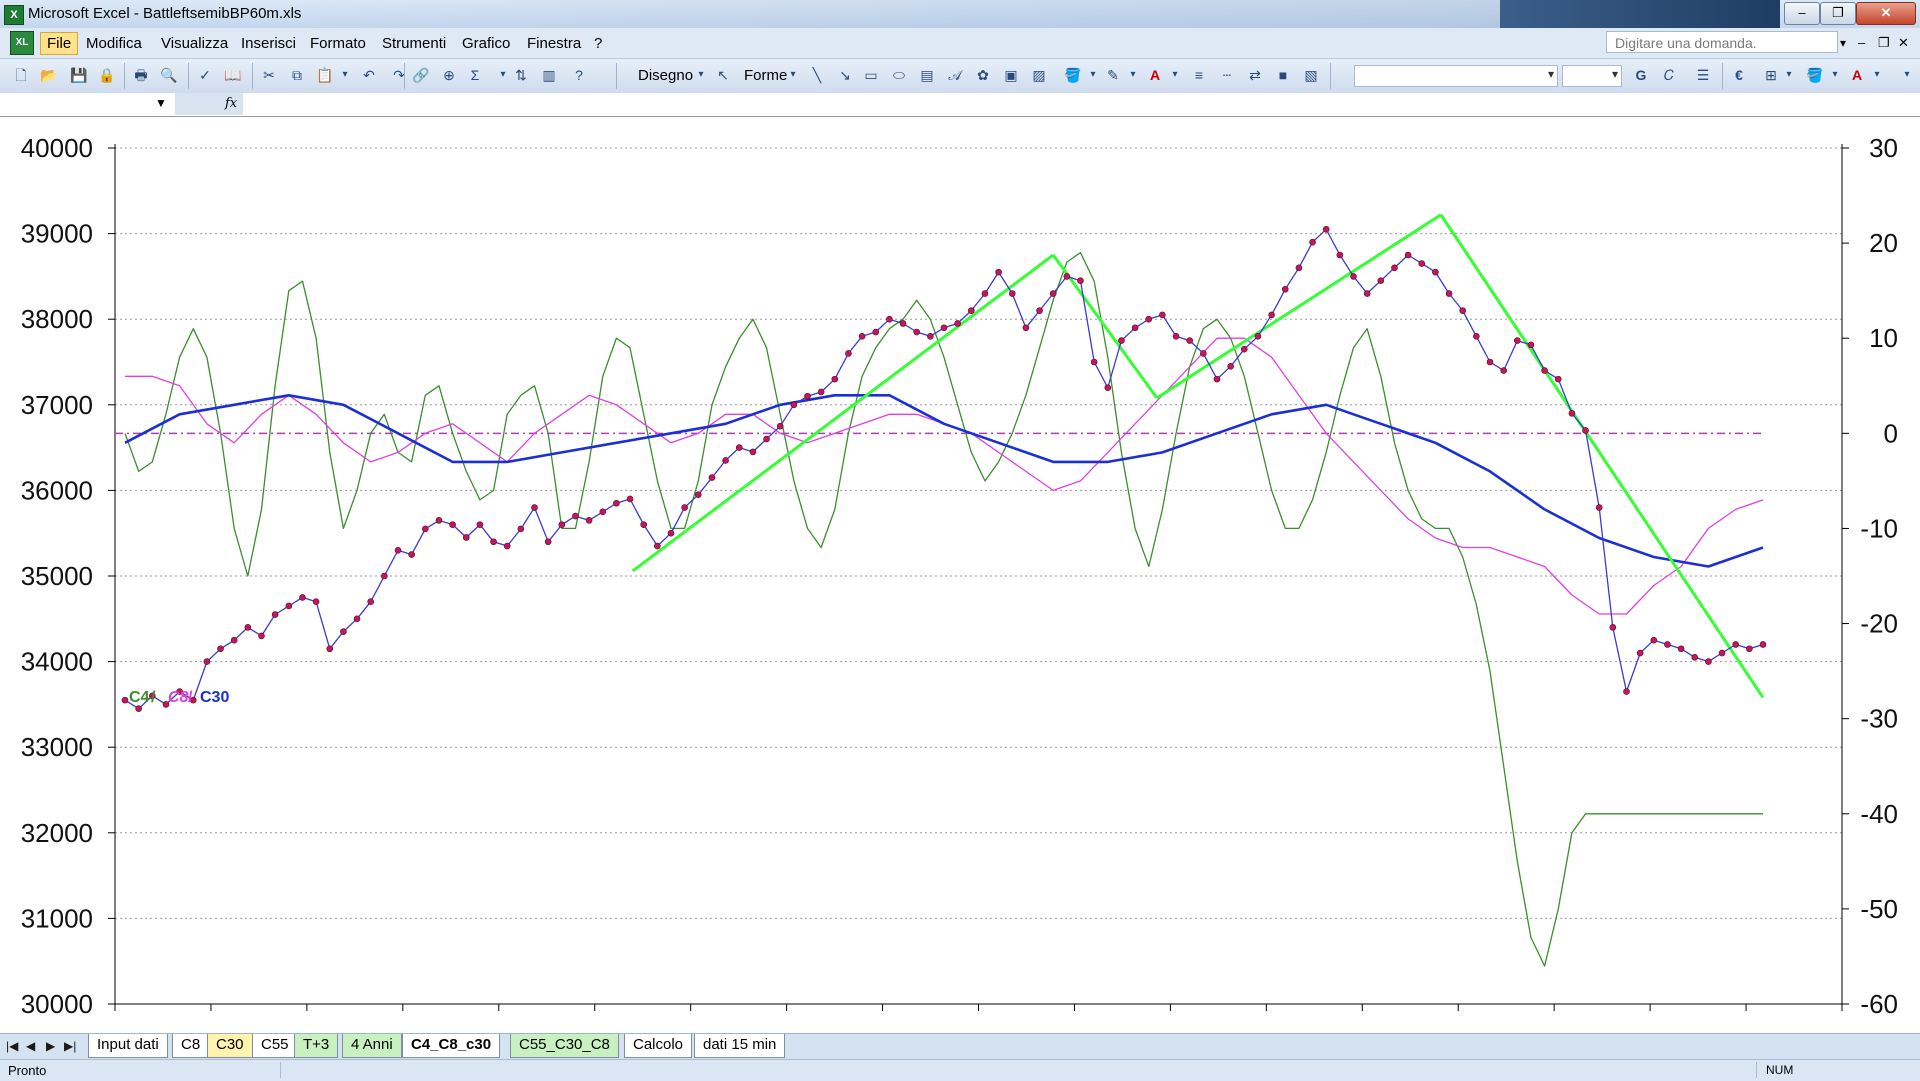 This screenshot has width=1920, height=1081. Describe the element at coordinates (1722, 42) in the screenshot. I see `help-question-box: Digitare una domanda.` at that location.